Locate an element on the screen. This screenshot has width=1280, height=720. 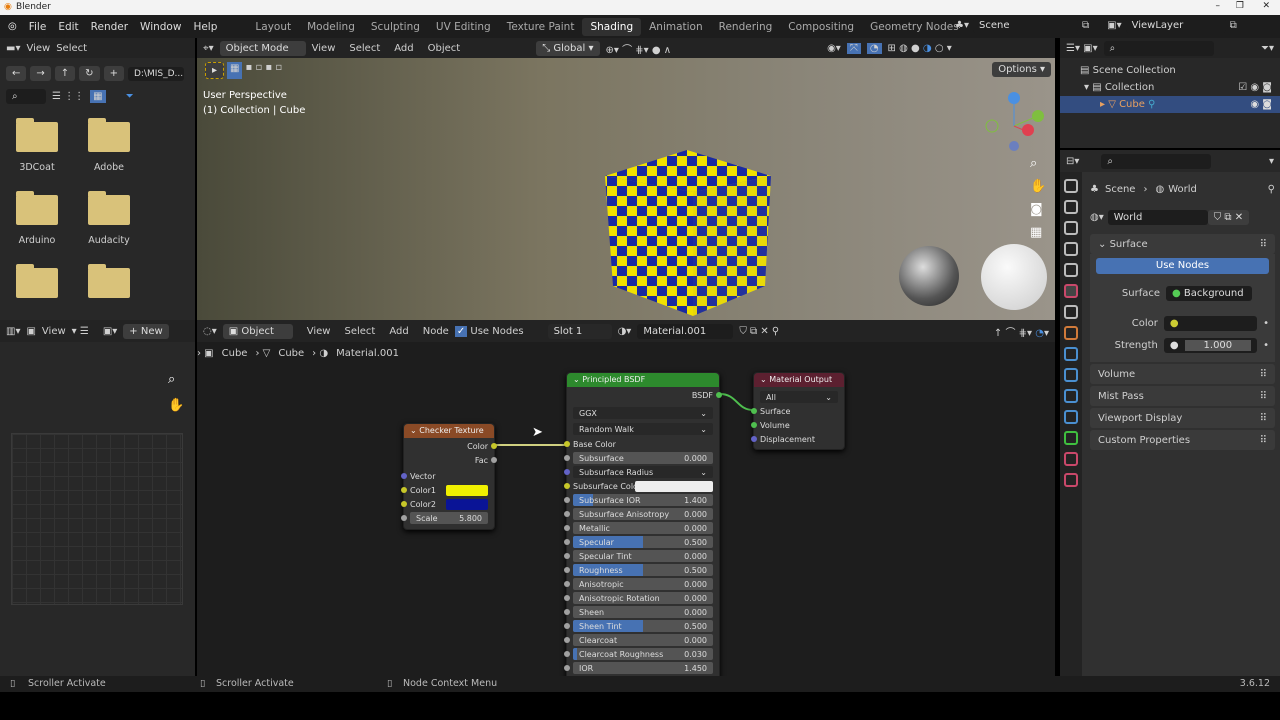
editor-type-icon: ⌖▾ is located at coordinates (208, 48).